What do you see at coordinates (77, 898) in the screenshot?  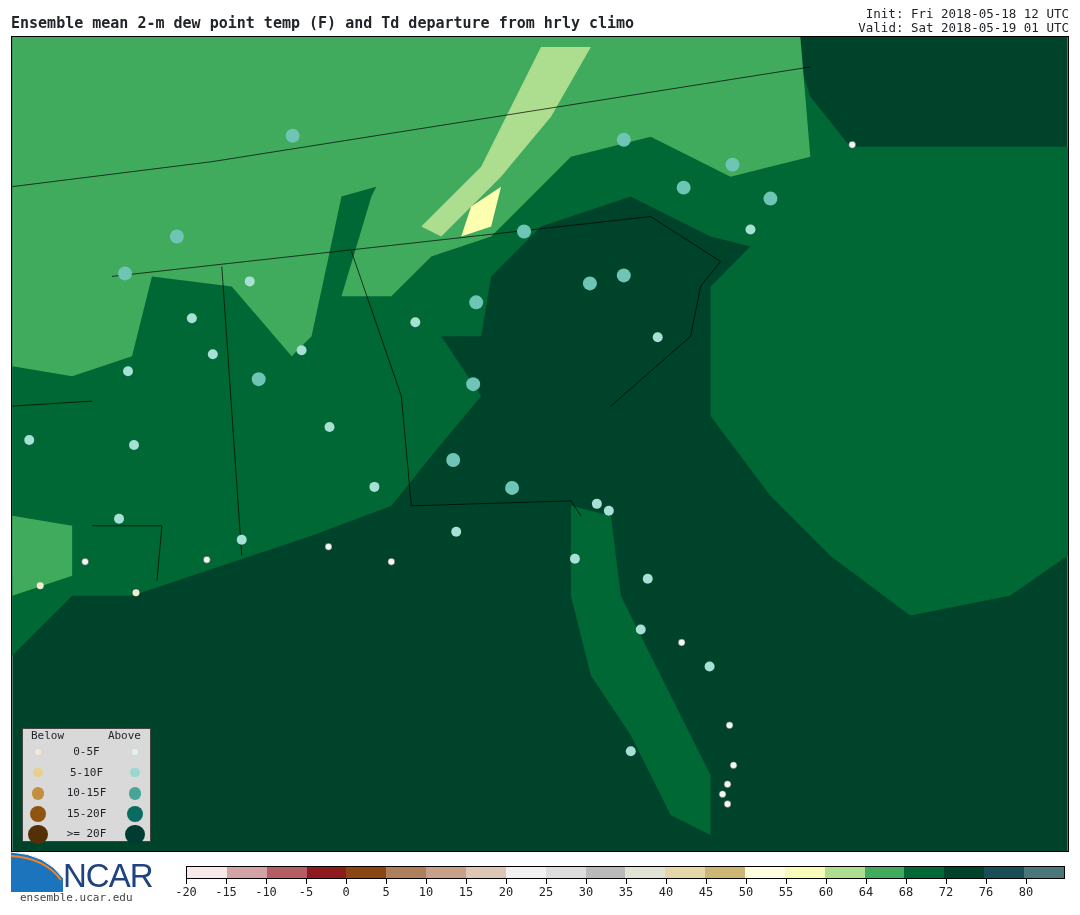 I see `site-url: ensemble.ucar.edu` at bounding box center [77, 898].